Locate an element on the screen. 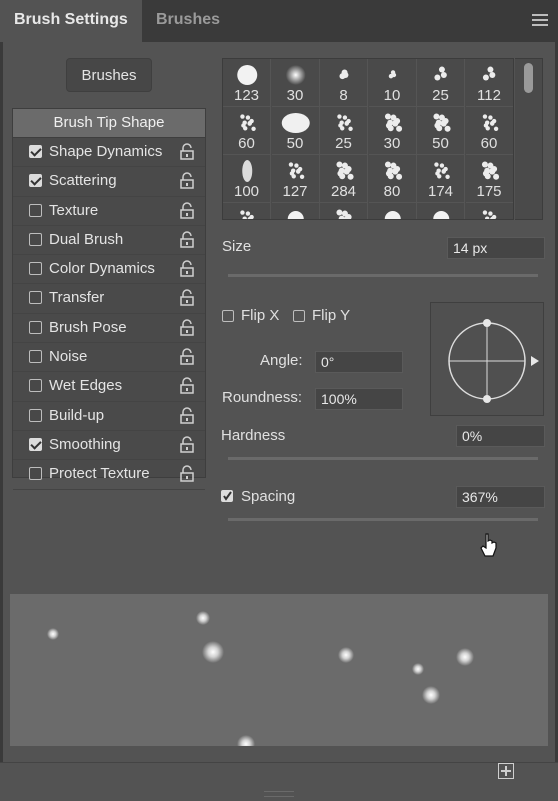 The width and height of the screenshot is (558, 801). brush-preset: 80 is located at coordinates (392, 179).